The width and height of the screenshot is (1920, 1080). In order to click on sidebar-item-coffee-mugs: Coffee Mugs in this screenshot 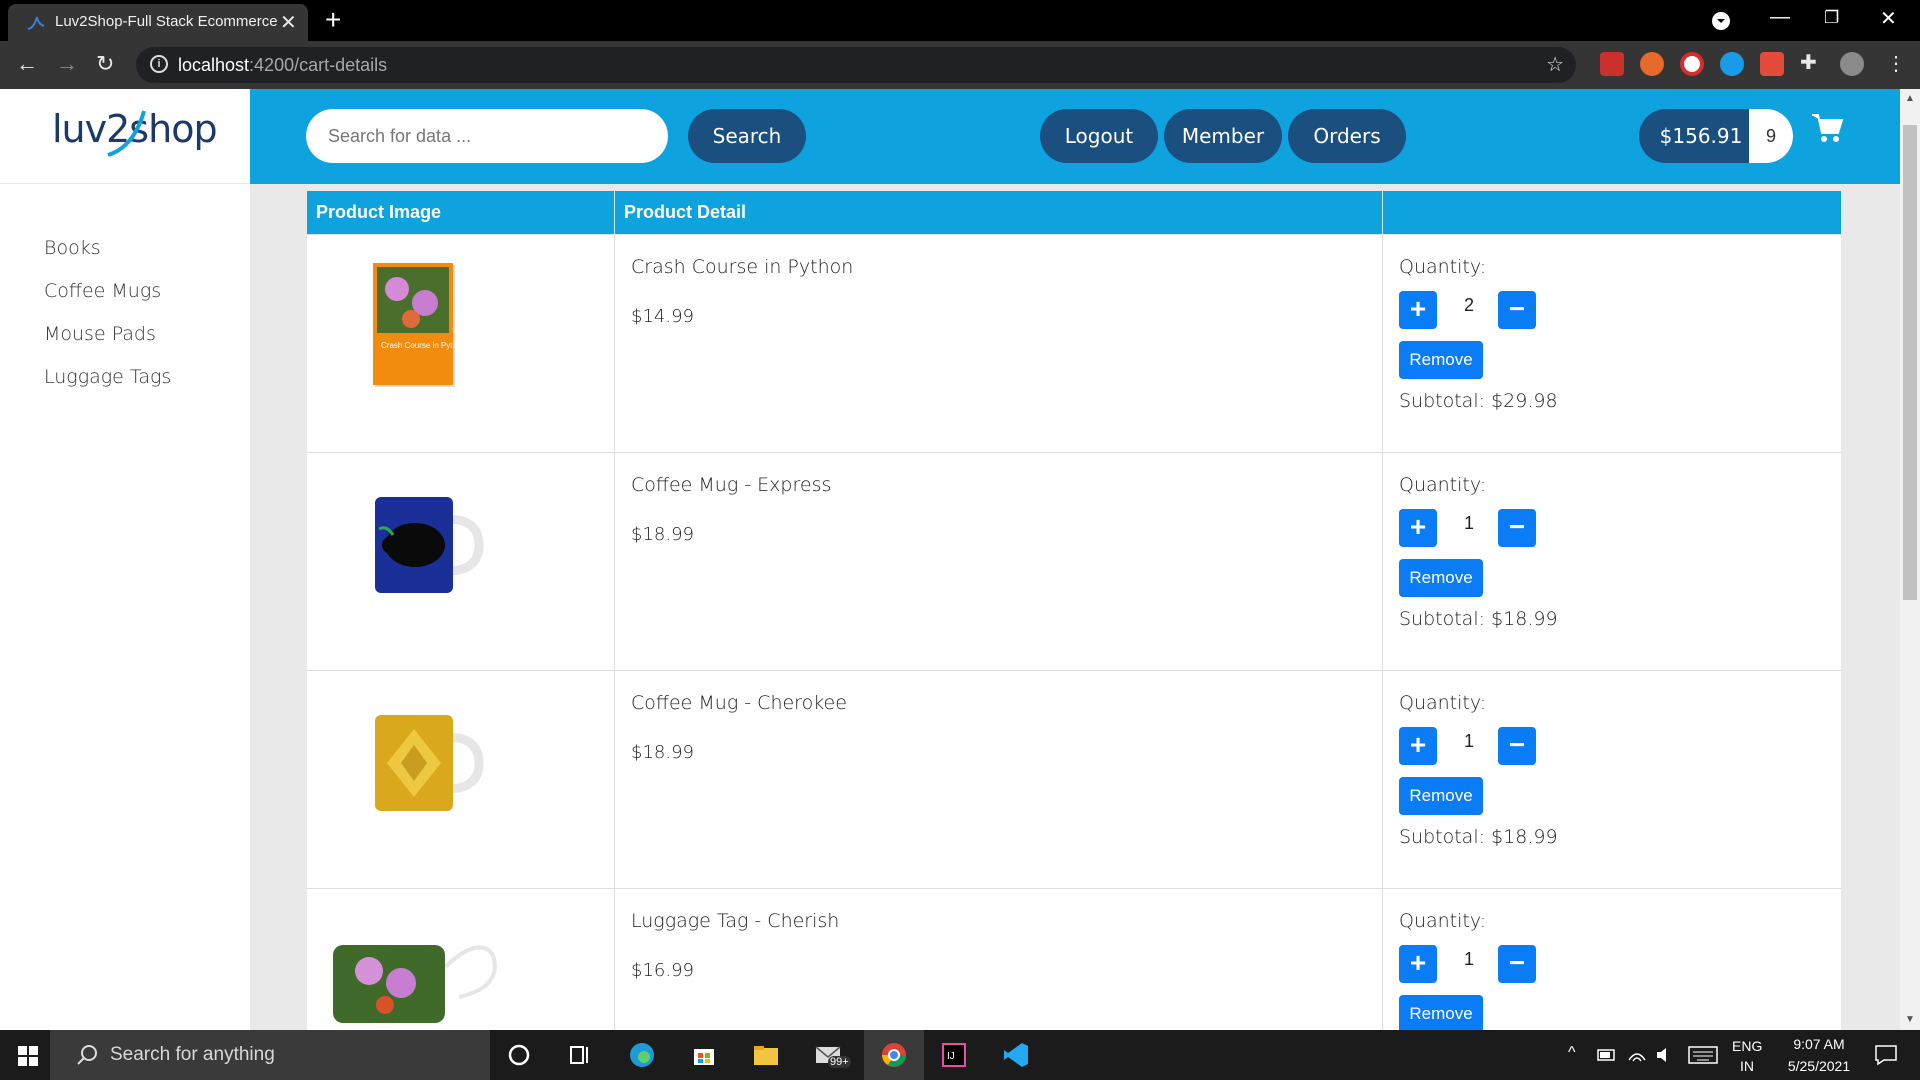, I will do `click(107, 301)`.